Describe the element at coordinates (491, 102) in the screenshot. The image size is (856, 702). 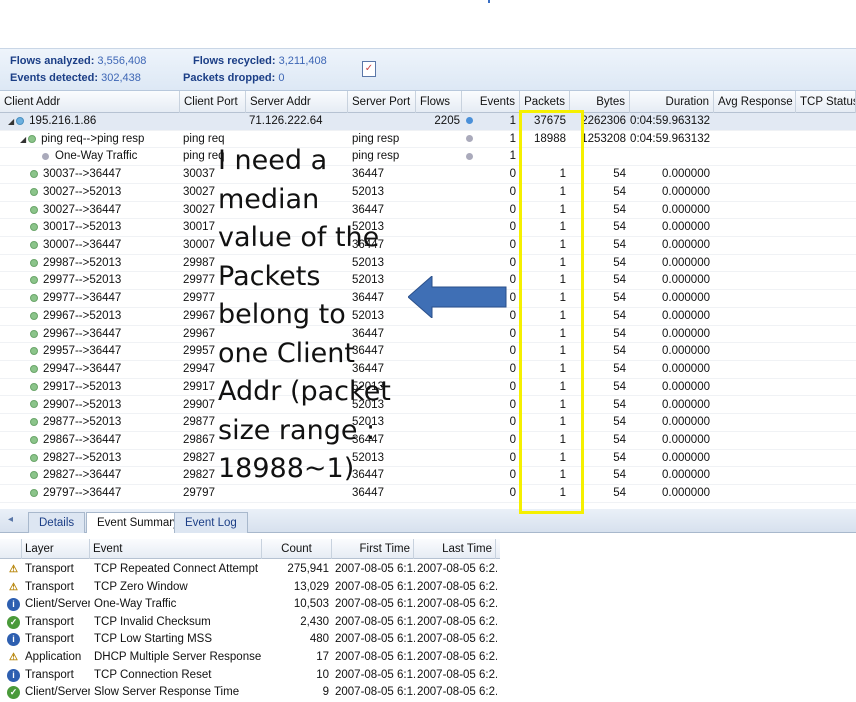
I see `col-events: Events` at that location.